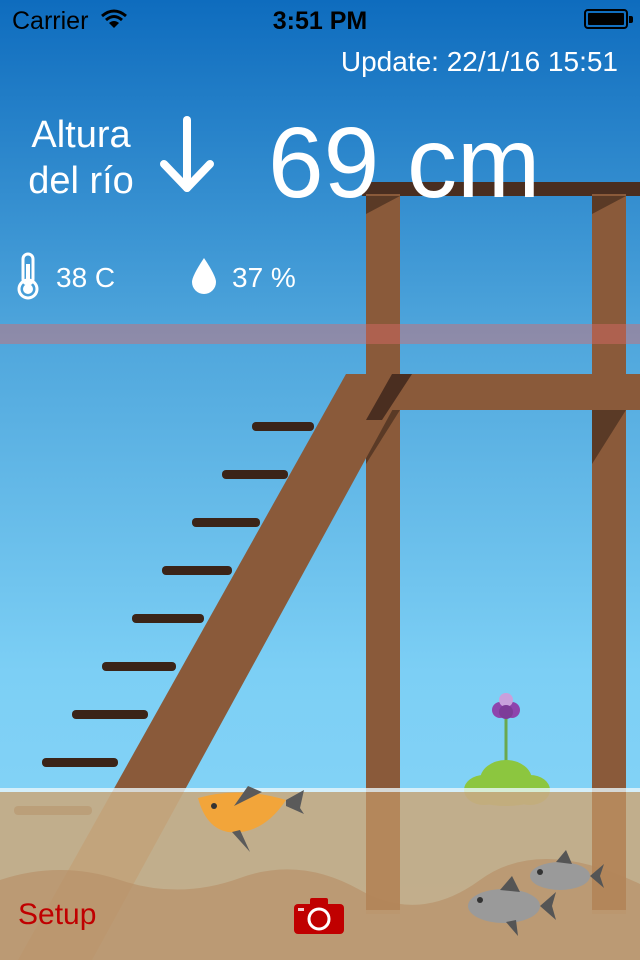  I want to click on setup-button: Setup, so click(57, 915).